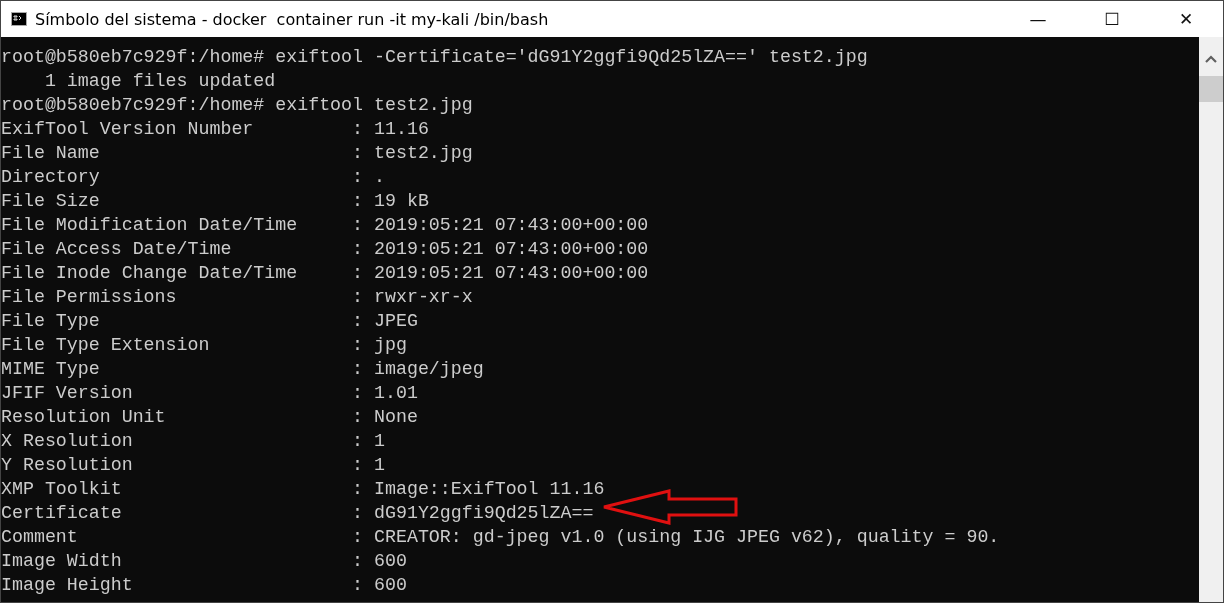  What do you see at coordinates (297, 513) in the screenshot?
I see `terminal-line: Certificate : dG91Y2ggfi9Qd25lZA==` at bounding box center [297, 513].